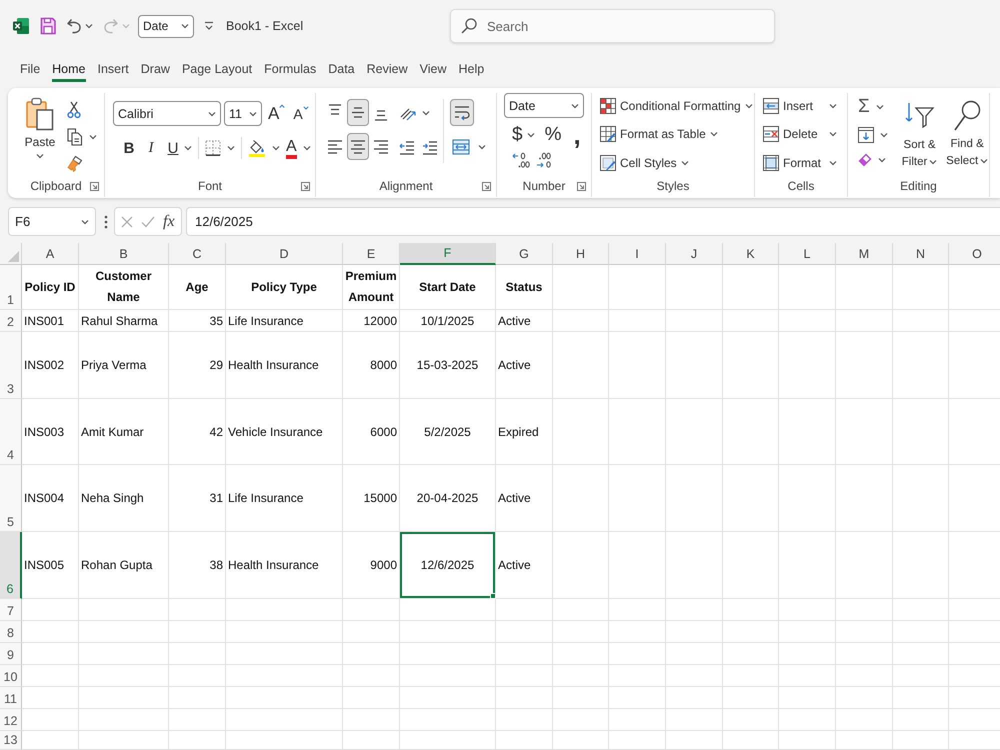 Image resolution: width=1000 pixels, height=750 pixels. Describe the element at coordinates (124, 287) in the screenshot. I see `header-cell: Customer Name` at that location.